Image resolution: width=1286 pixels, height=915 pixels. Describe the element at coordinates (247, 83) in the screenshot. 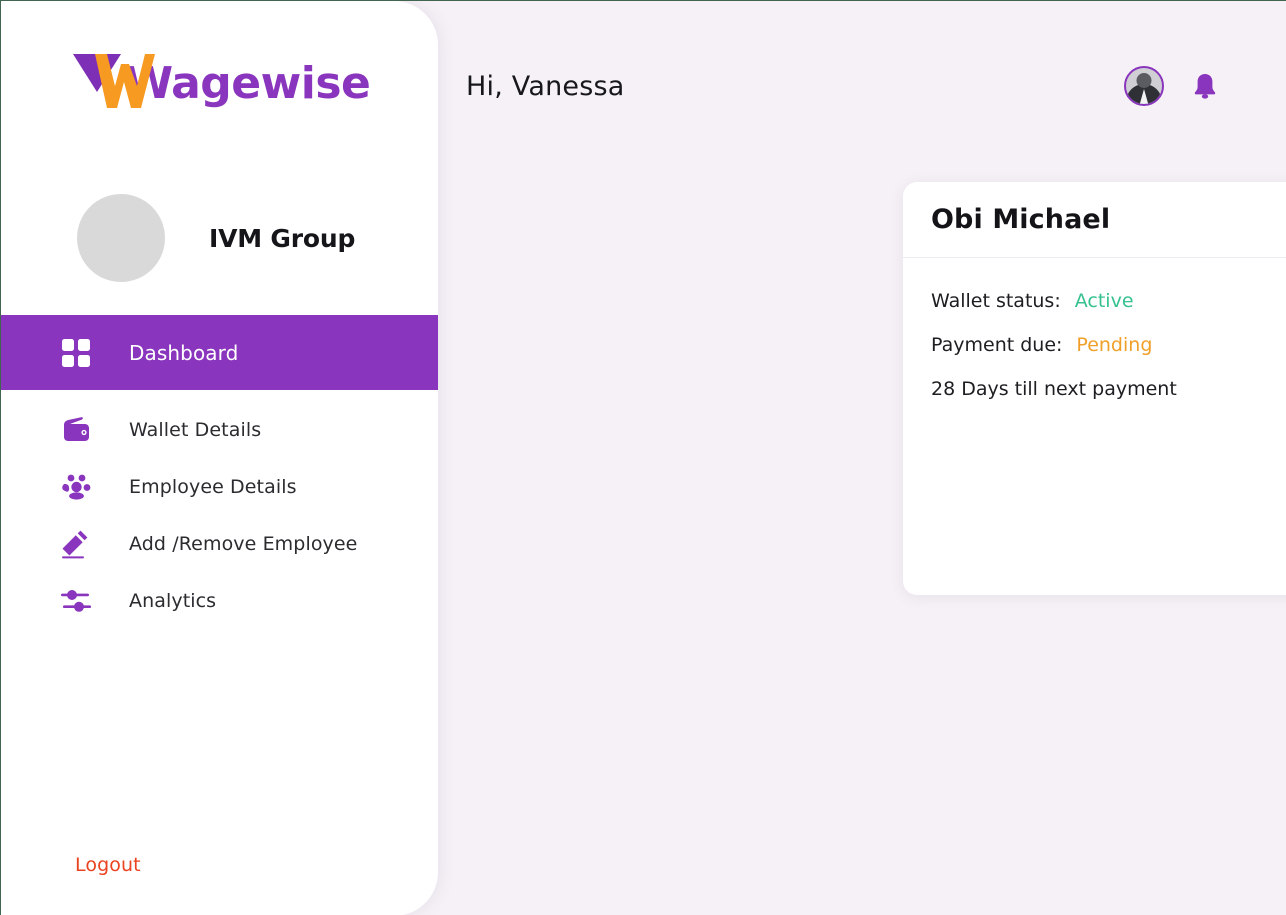

I see `brand-name: Wagewise` at that location.